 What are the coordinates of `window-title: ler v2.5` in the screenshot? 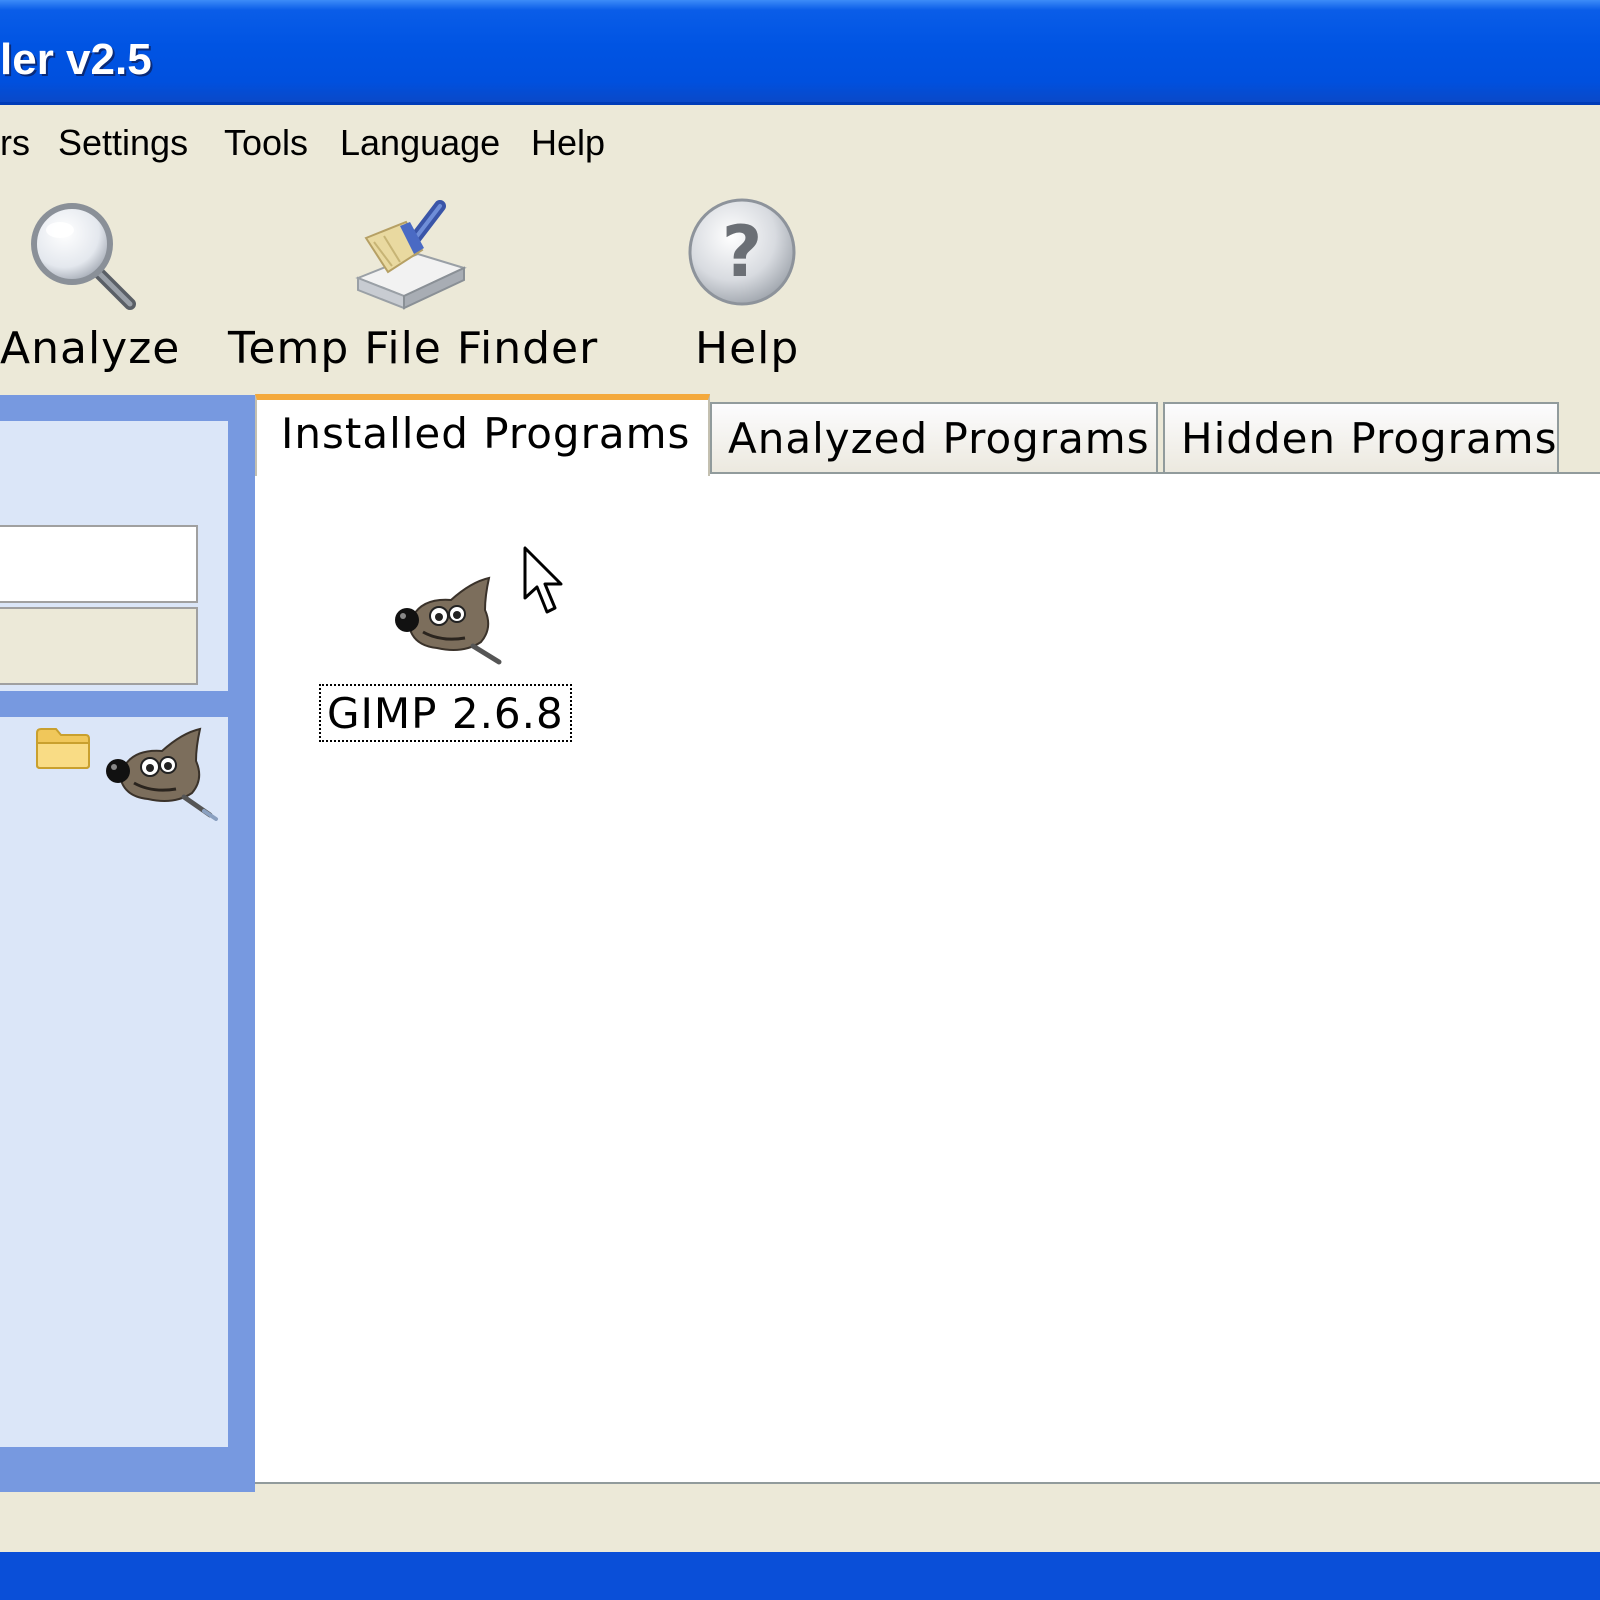 It's located at (76, 59).